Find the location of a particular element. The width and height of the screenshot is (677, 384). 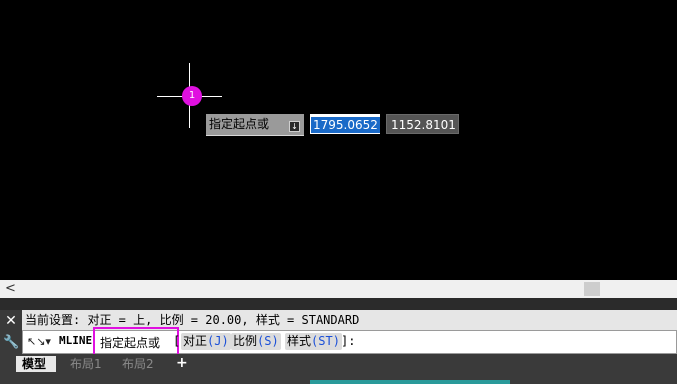

option-justify-key: (J) is located at coordinates (218, 341).